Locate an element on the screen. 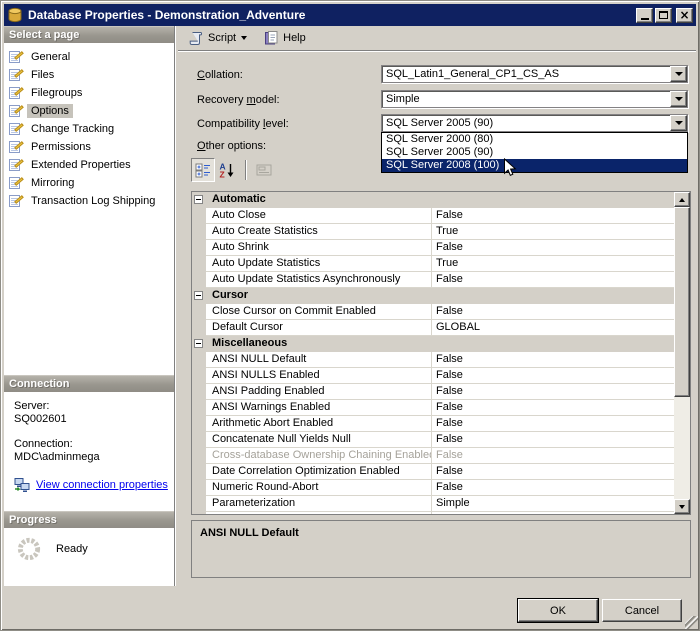 The height and width of the screenshot is (631, 700). grid-vertical-scrollbar is located at coordinates (682, 353).